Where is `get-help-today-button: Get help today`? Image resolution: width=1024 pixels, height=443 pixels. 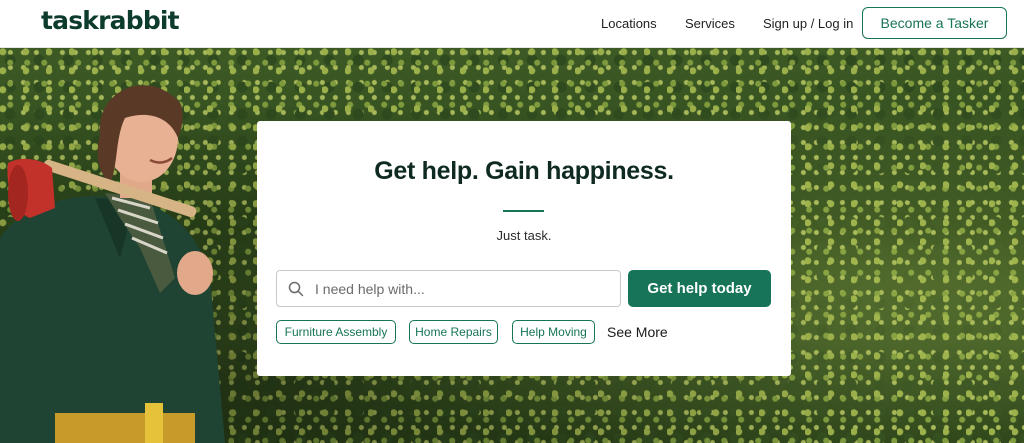 get-help-today-button: Get help today is located at coordinates (699, 288).